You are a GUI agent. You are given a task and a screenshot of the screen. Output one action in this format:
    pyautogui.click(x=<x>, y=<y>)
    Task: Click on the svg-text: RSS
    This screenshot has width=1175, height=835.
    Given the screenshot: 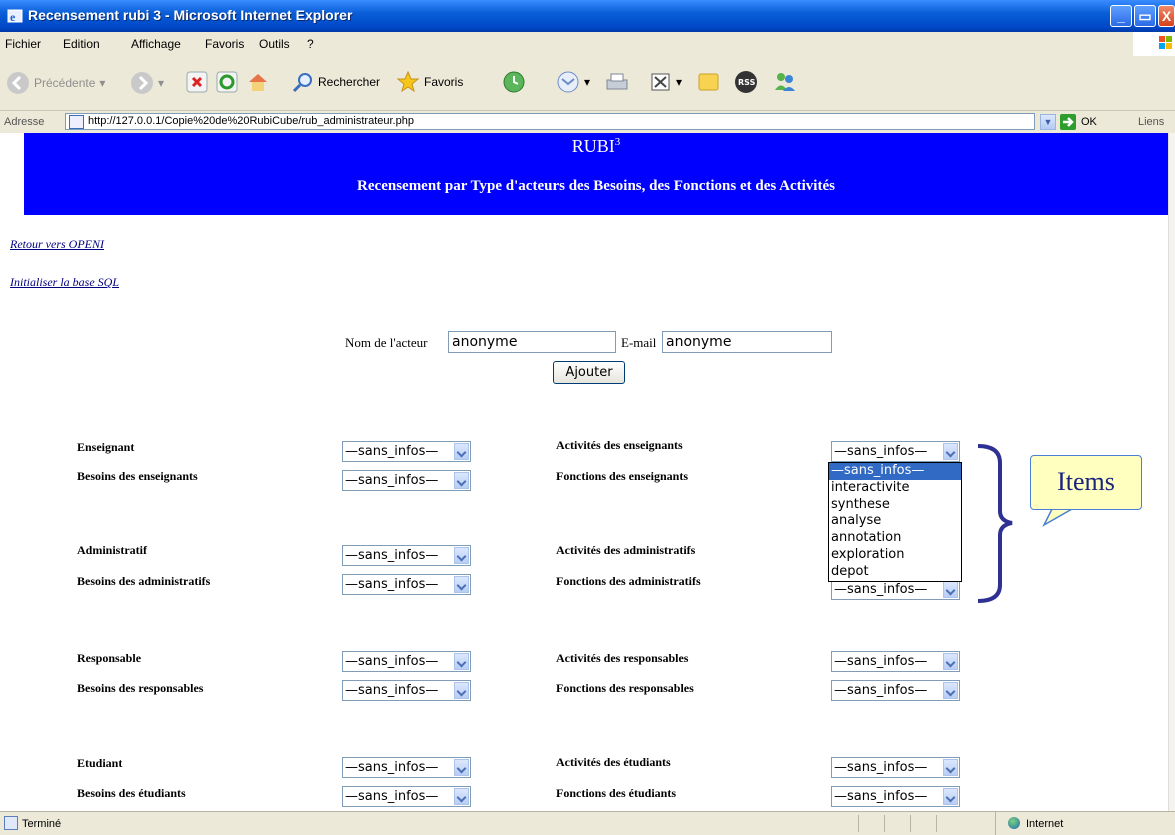 What is the action you would take?
    pyautogui.click(x=747, y=82)
    